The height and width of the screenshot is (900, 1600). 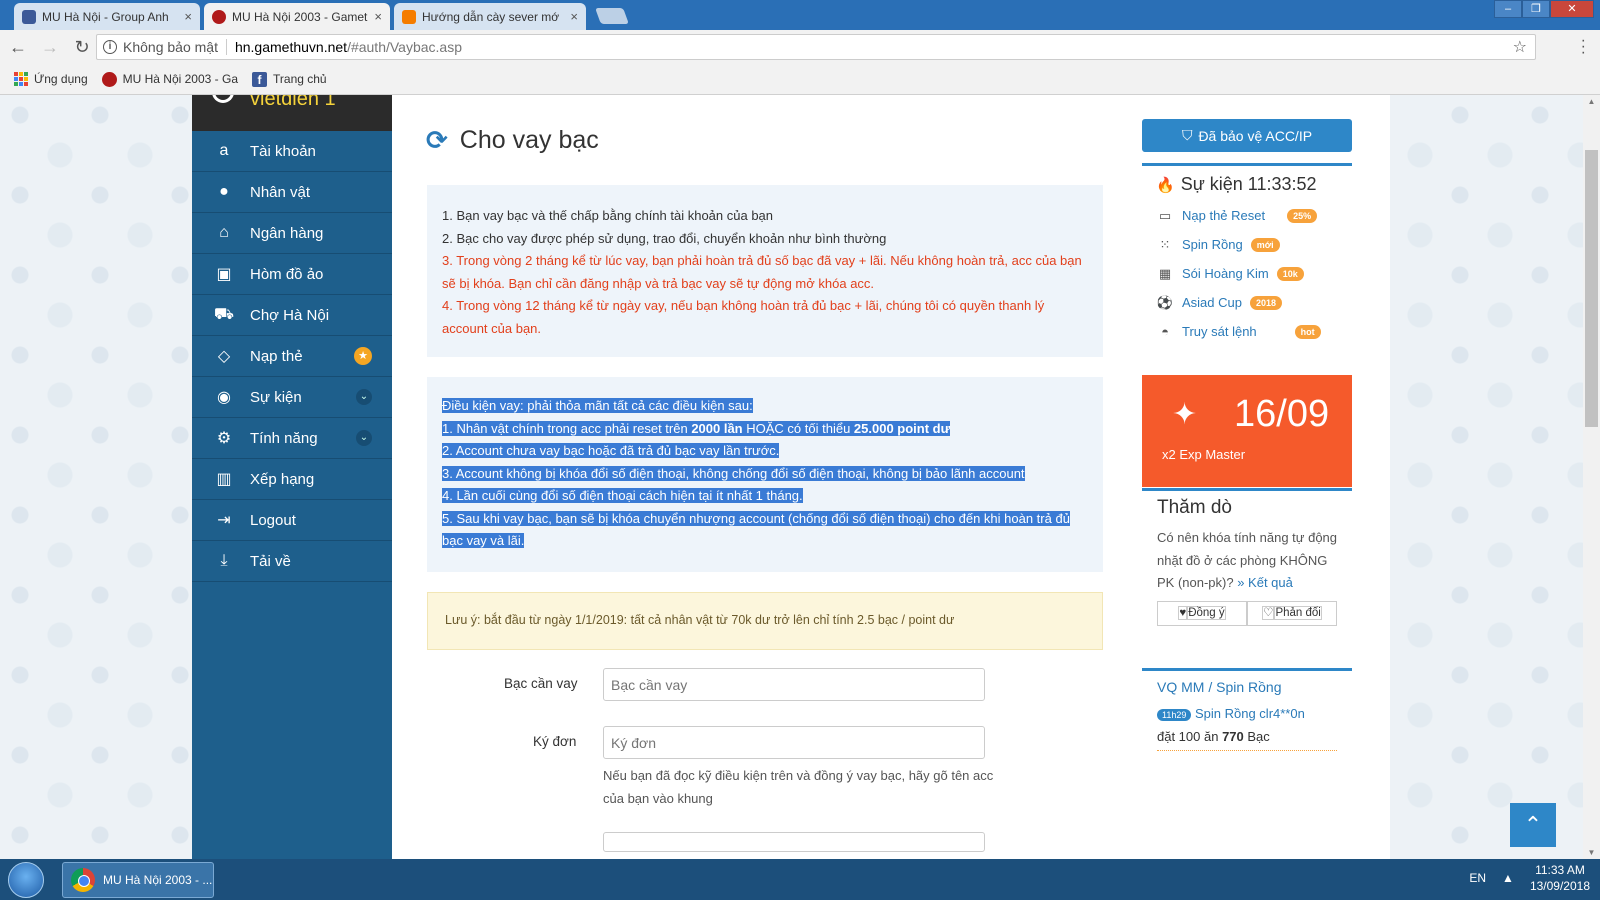 What do you see at coordinates (1591, 852) in the screenshot?
I see `scroll-down-icon: ▼` at bounding box center [1591, 852].